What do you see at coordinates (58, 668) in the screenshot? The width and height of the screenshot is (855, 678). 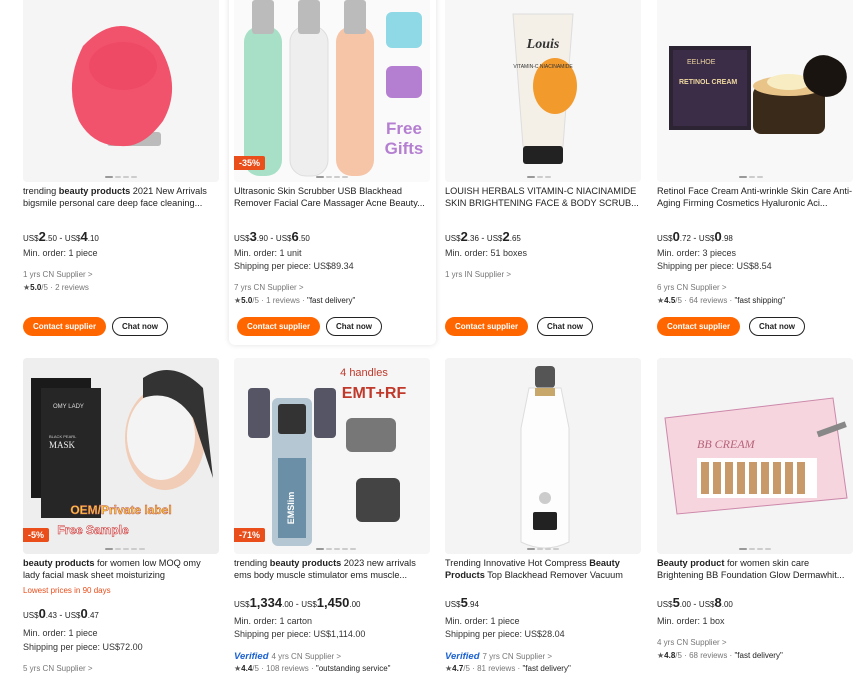 I see `supplier-info: 5 yrs CN Supplier >` at bounding box center [58, 668].